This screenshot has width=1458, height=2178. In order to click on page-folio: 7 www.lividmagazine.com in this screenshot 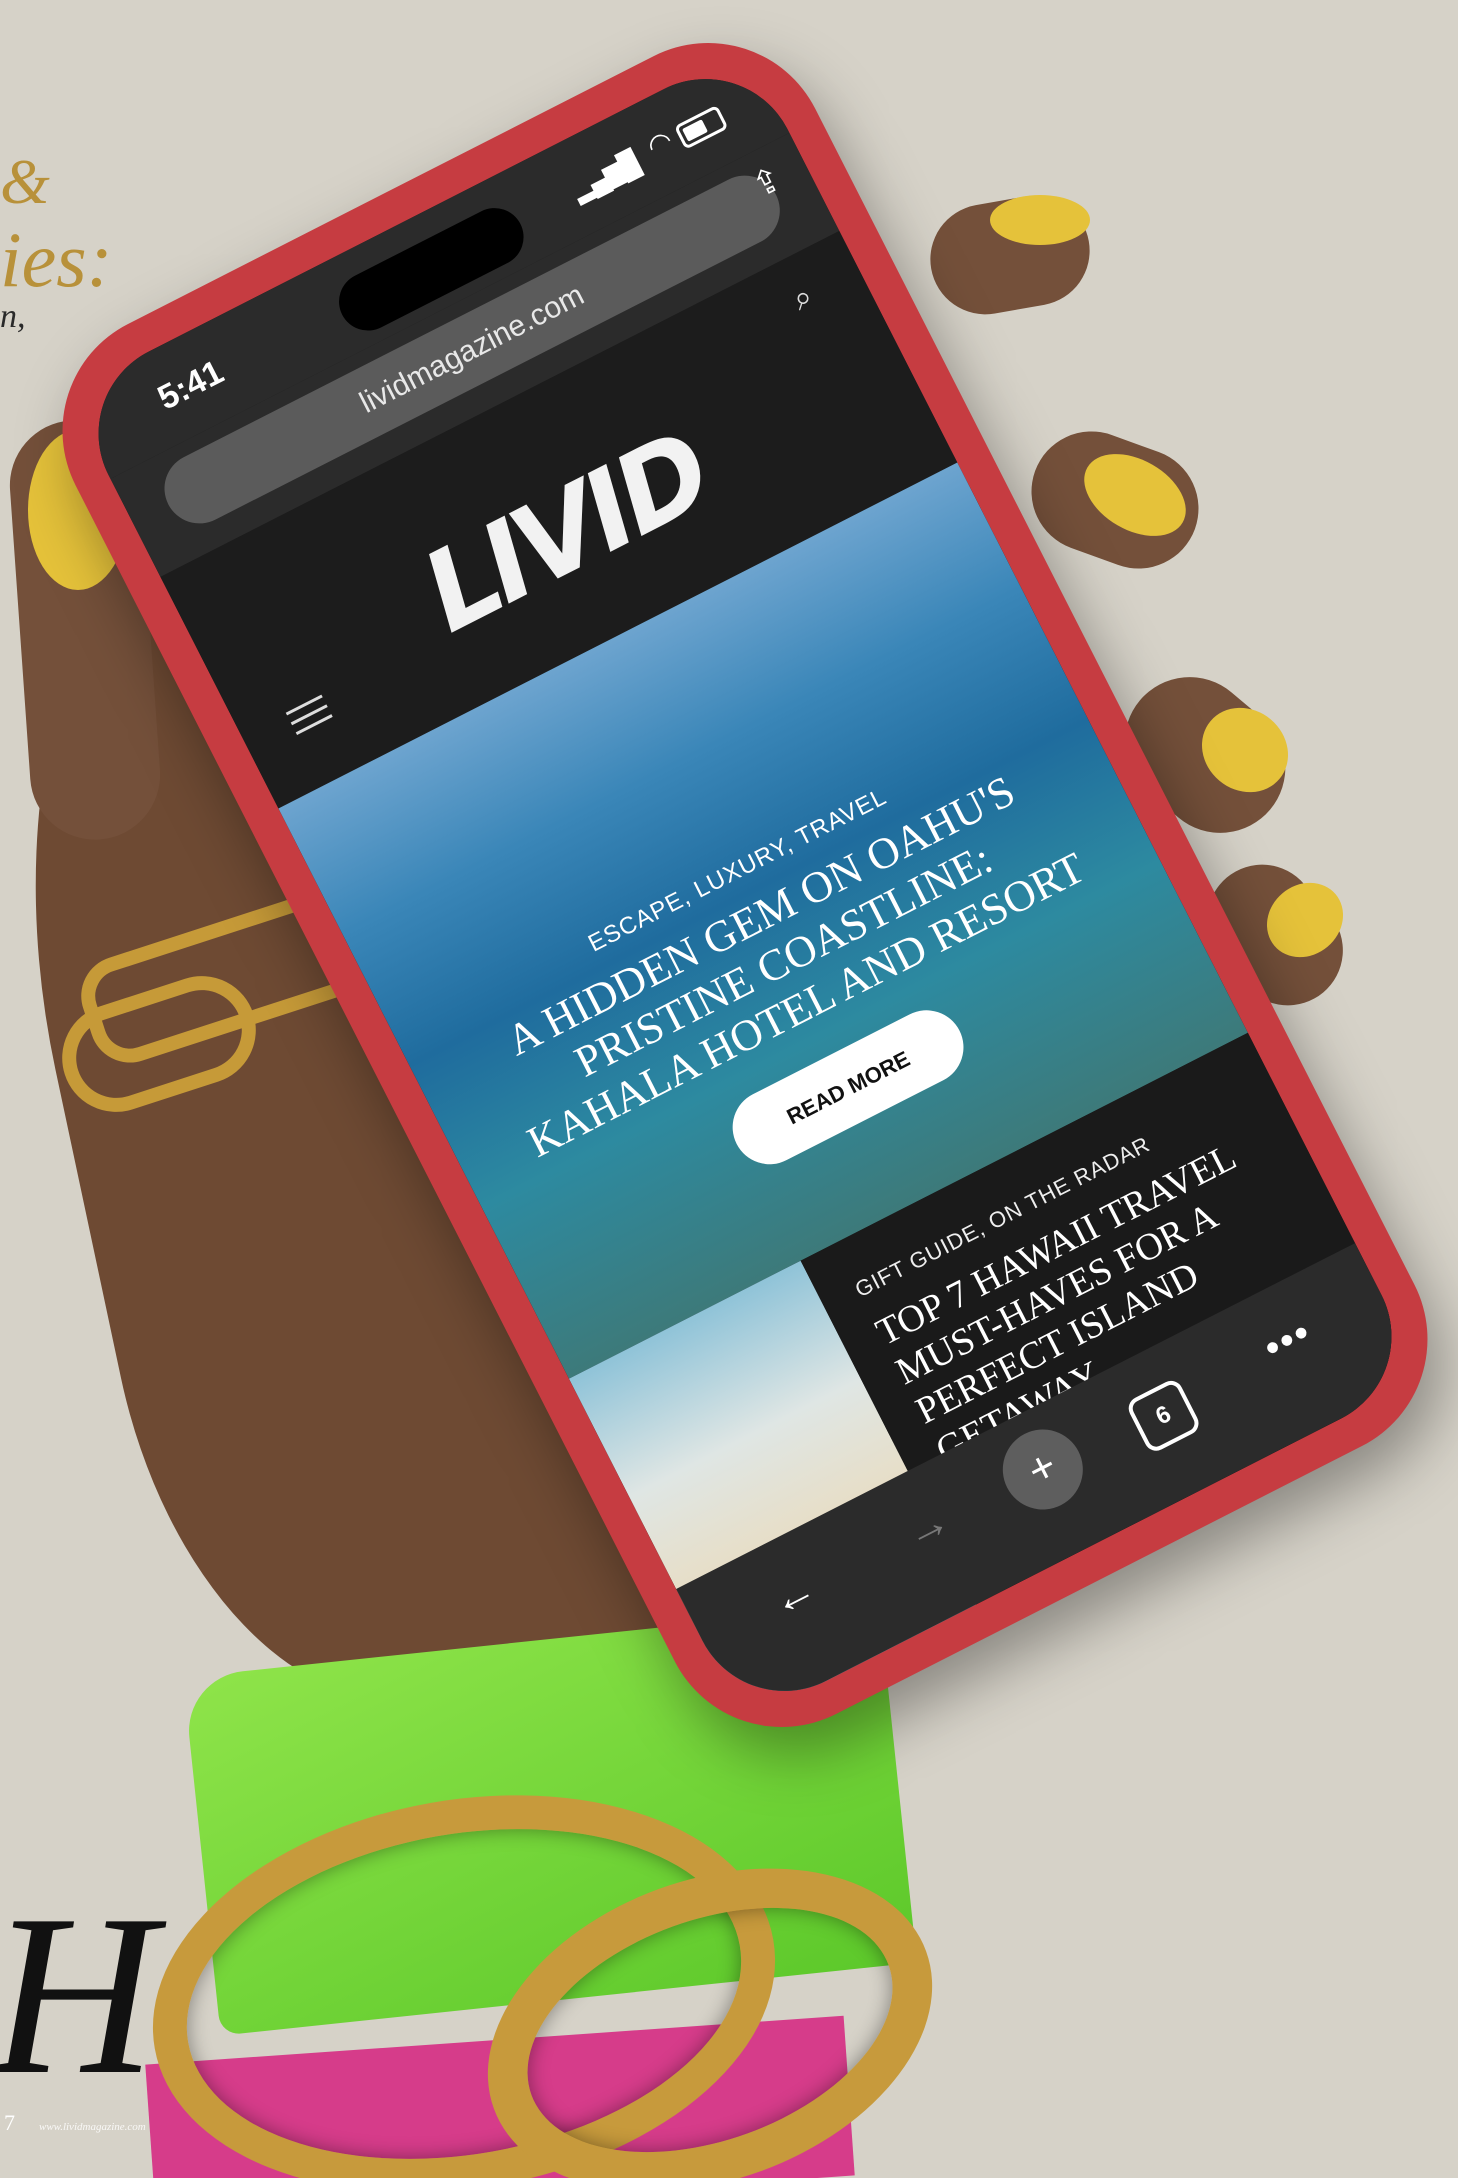, I will do `click(75, 2123)`.